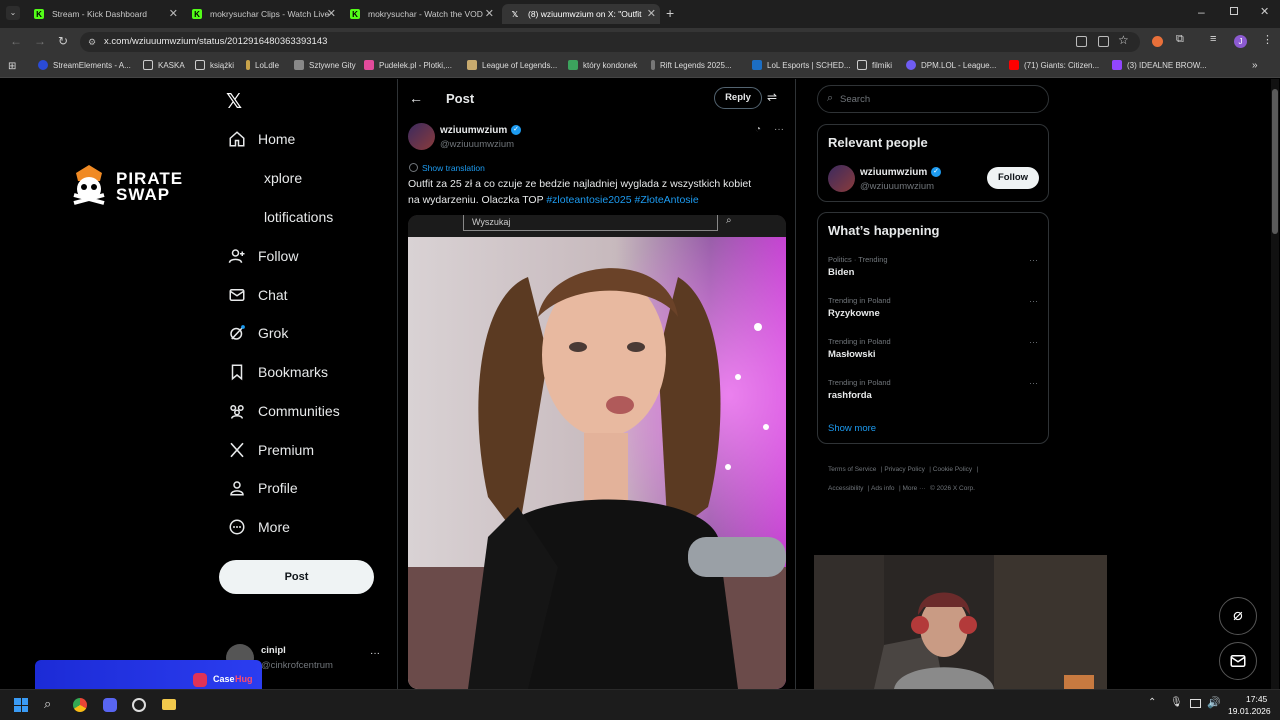  Describe the element at coordinates (845, 488) in the screenshot. I see `footer-link: Accessibility` at that location.